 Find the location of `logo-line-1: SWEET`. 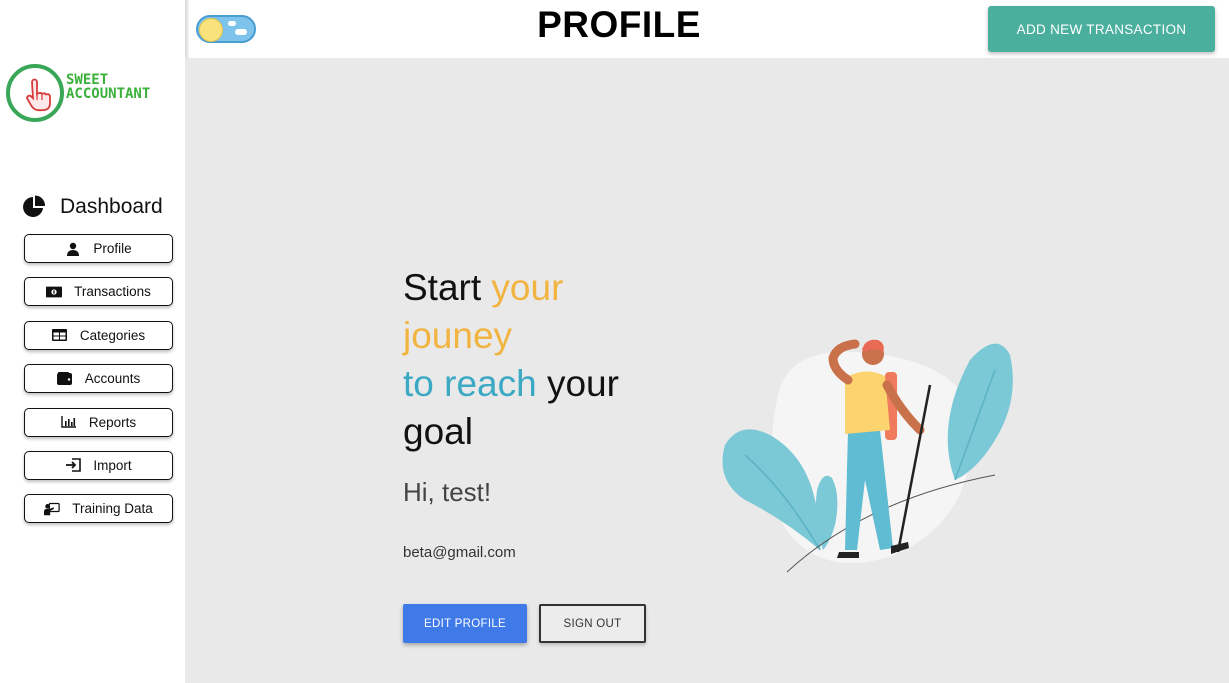

logo-line-1: SWEET is located at coordinates (87, 80).